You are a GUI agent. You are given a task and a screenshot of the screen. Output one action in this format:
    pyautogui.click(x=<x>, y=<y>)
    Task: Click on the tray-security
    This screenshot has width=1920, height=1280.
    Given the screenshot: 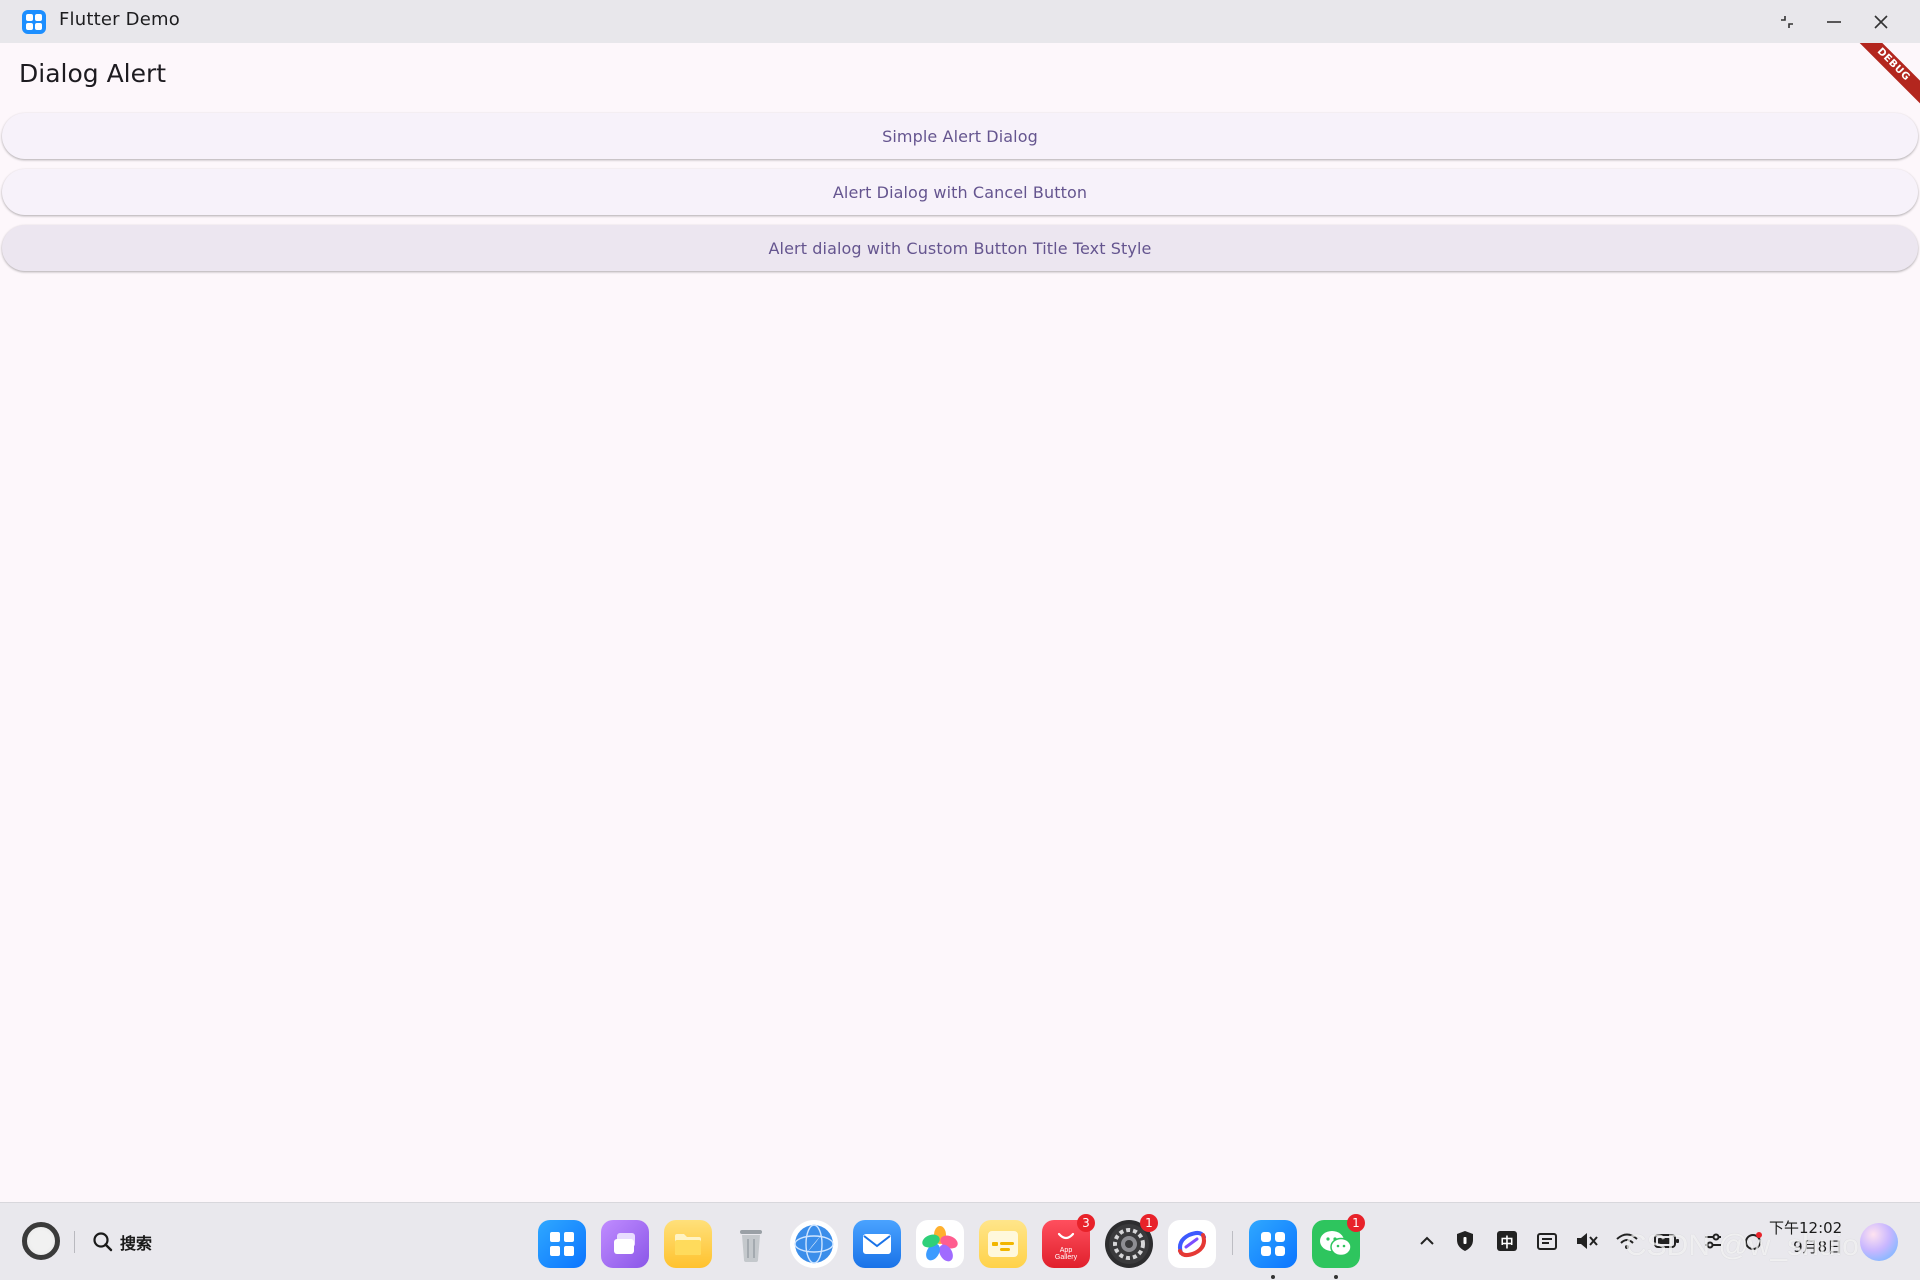 What is the action you would take?
    pyautogui.click(x=1465, y=1241)
    